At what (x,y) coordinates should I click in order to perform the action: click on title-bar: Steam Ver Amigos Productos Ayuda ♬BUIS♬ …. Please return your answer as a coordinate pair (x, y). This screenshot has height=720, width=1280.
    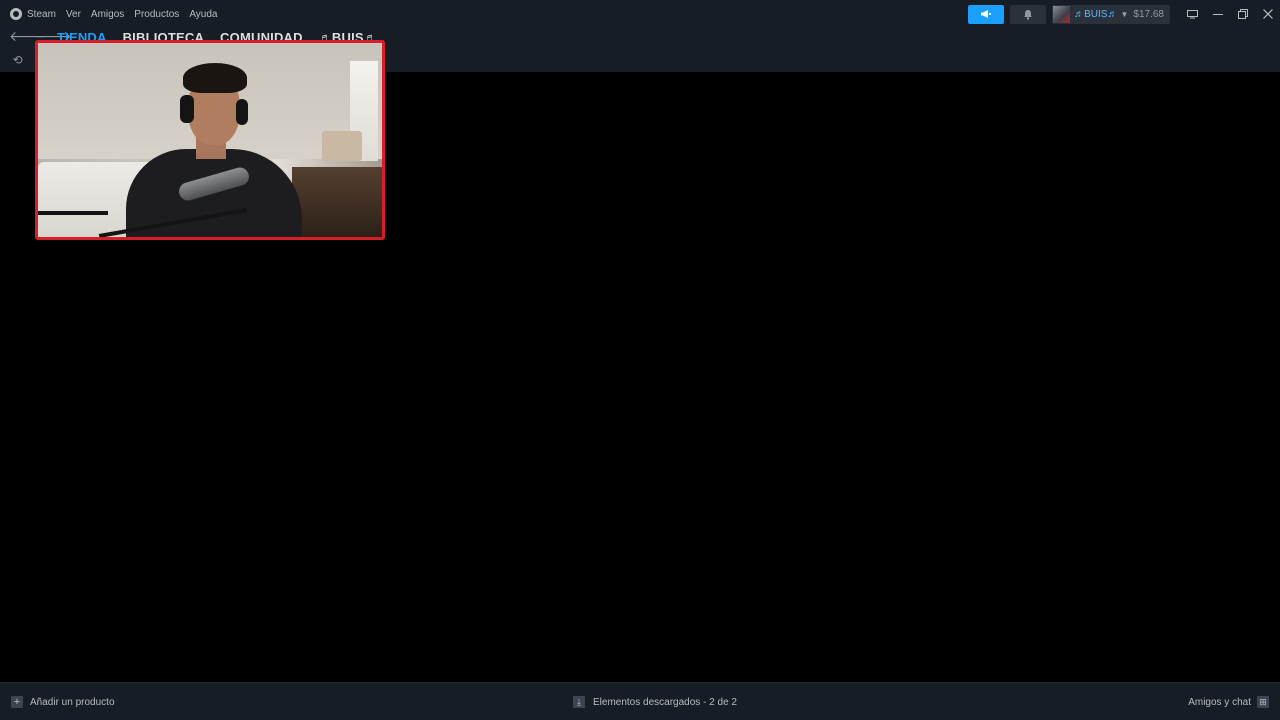
    Looking at the image, I should click on (640, 14).